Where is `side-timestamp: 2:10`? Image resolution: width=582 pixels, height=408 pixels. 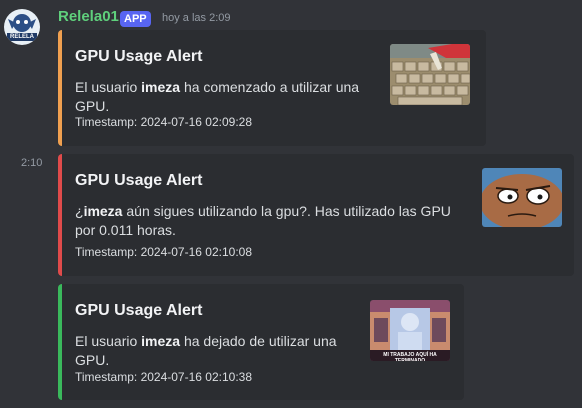 side-timestamp: 2:10 is located at coordinates (32, 163).